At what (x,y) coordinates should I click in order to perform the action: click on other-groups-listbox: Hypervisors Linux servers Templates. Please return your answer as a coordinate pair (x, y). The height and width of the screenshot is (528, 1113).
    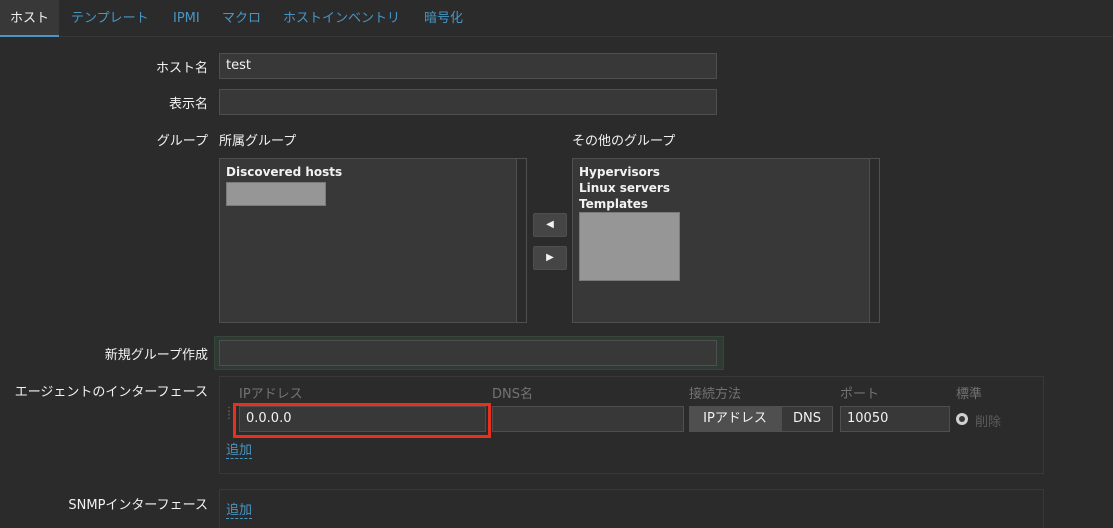
    Looking at the image, I should click on (726, 240).